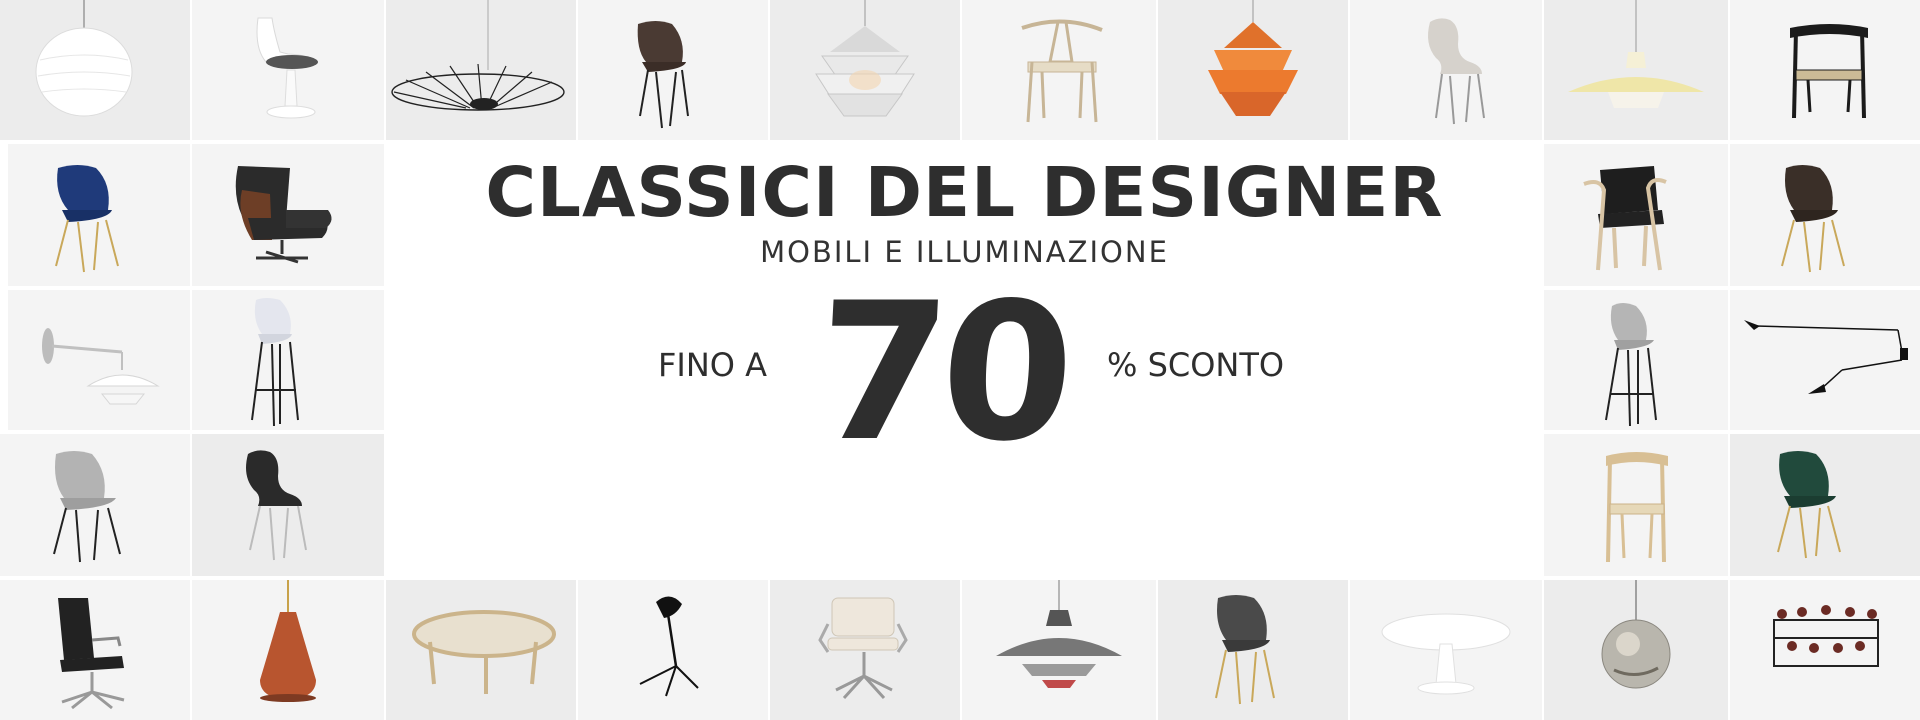  What do you see at coordinates (964, 193) in the screenshot?
I see `headline: CLASSICI DEL DESIGNER` at bounding box center [964, 193].